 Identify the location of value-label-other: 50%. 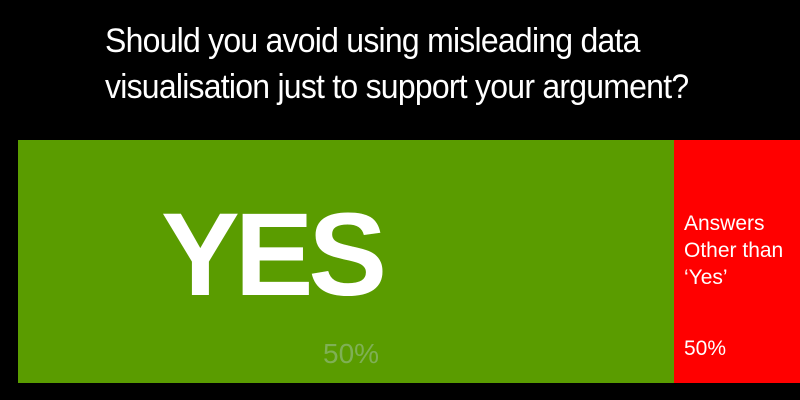
(705, 348).